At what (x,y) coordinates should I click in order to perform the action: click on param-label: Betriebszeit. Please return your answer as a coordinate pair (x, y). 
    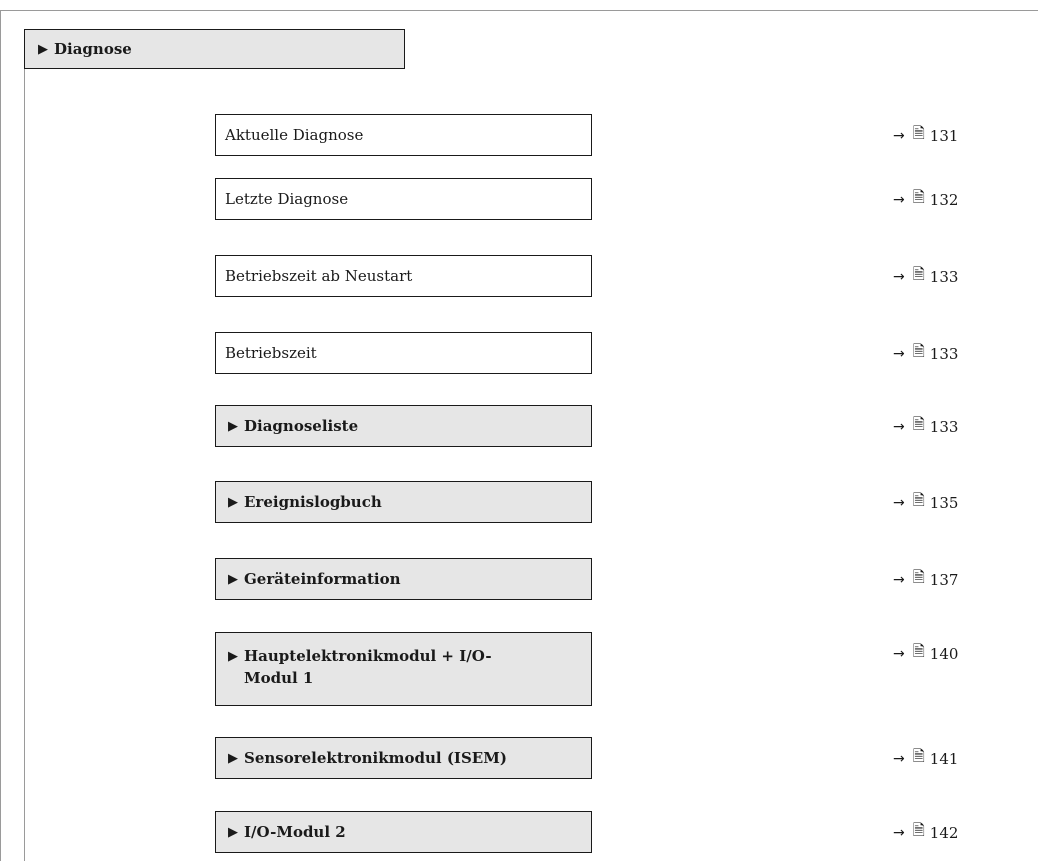
    Looking at the image, I should click on (271, 353).